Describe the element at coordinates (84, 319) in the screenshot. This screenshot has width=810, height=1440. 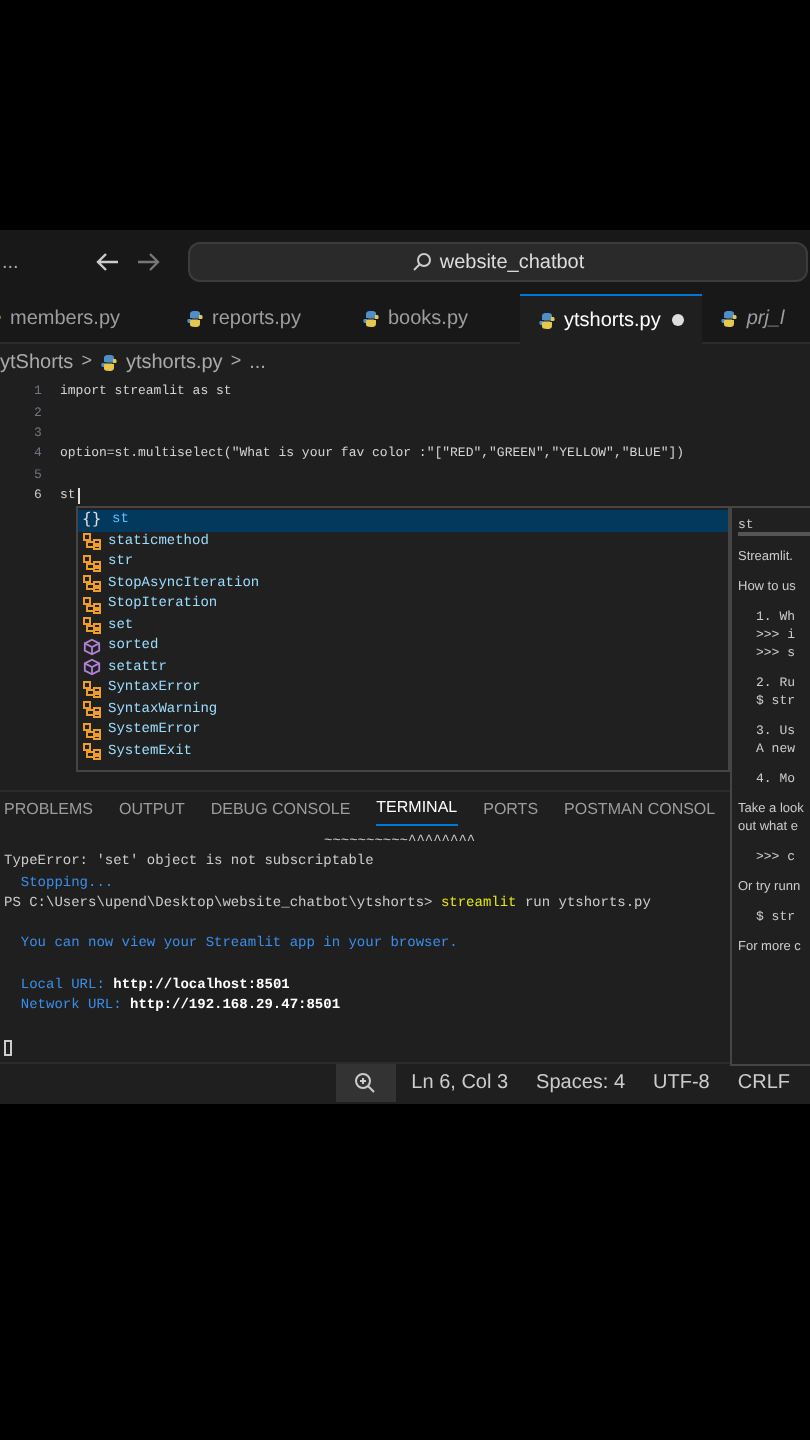
I see `editor-tab: members.py` at that location.